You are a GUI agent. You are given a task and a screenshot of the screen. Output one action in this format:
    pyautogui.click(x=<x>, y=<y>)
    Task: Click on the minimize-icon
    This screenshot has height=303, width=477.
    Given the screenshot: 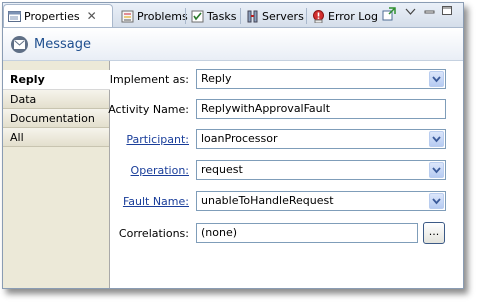 What is the action you would take?
    pyautogui.click(x=429, y=13)
    